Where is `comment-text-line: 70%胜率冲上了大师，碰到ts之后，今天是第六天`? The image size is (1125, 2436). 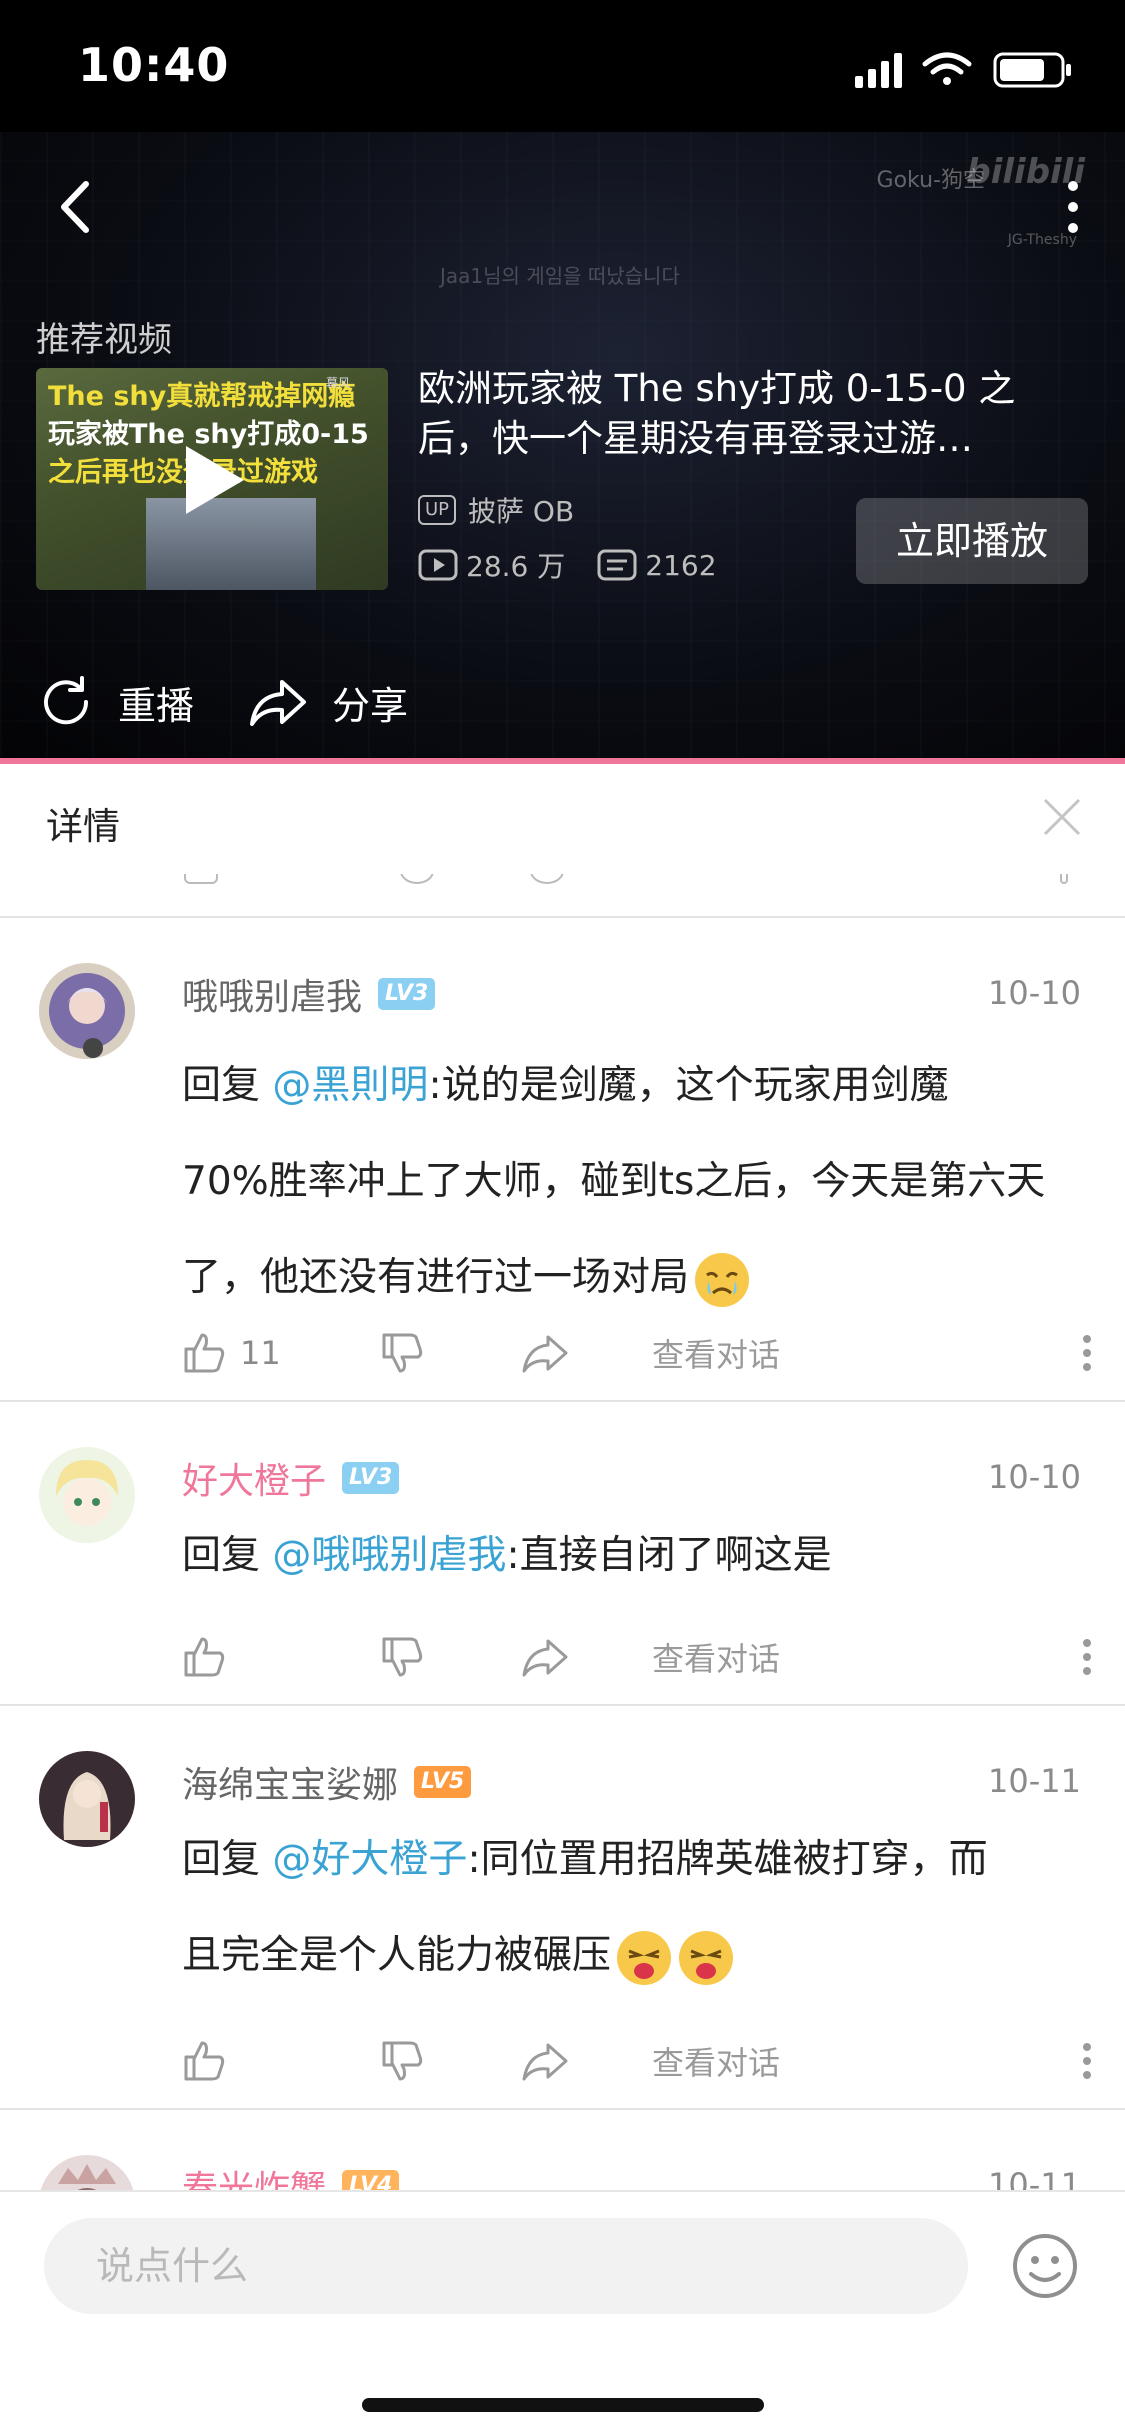
comment-text-line: 70%胜率冲上了大师，碰到ts之后，今天是第六天 is located at coordinates (614, 1181).